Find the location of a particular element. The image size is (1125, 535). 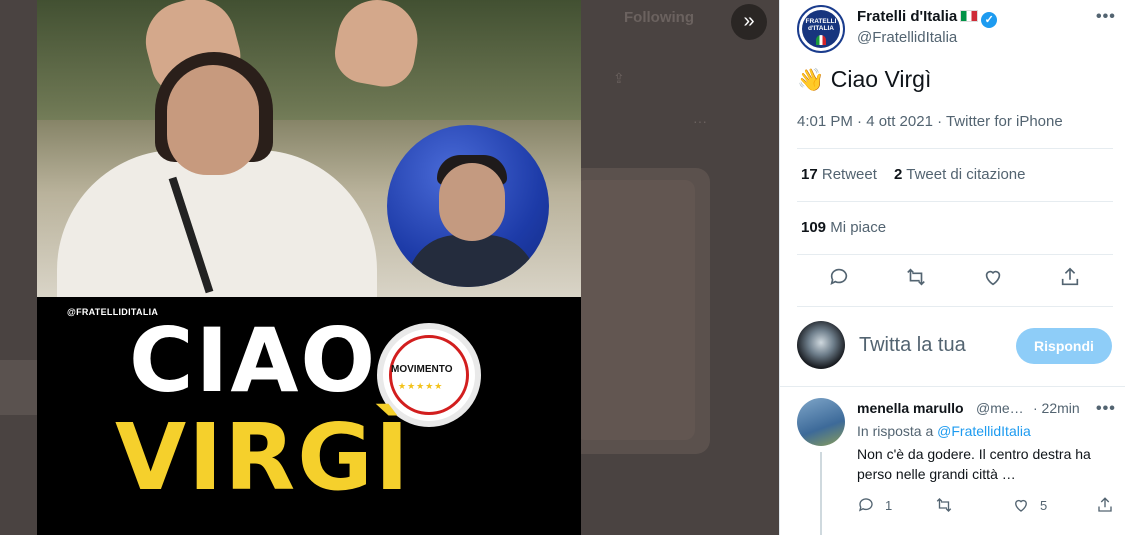

poster-headline-line2: VIRGÌ is located at coordinates (263, 457).